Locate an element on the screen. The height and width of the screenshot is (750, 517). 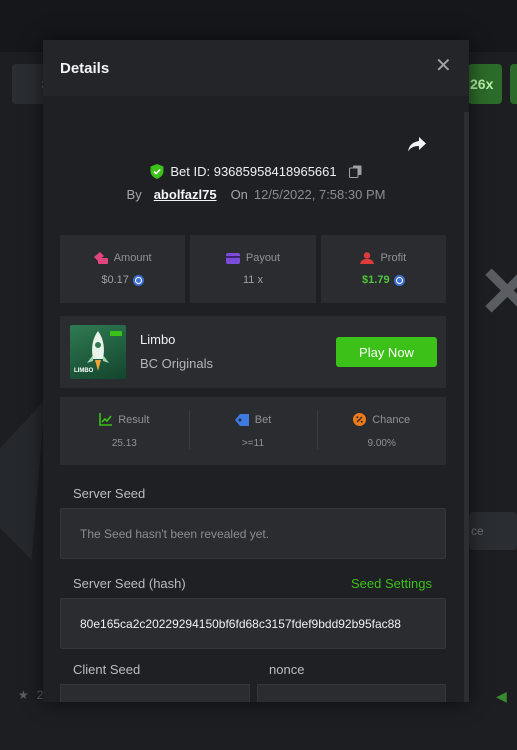
profit-icon is located at coordinates (367, 258).